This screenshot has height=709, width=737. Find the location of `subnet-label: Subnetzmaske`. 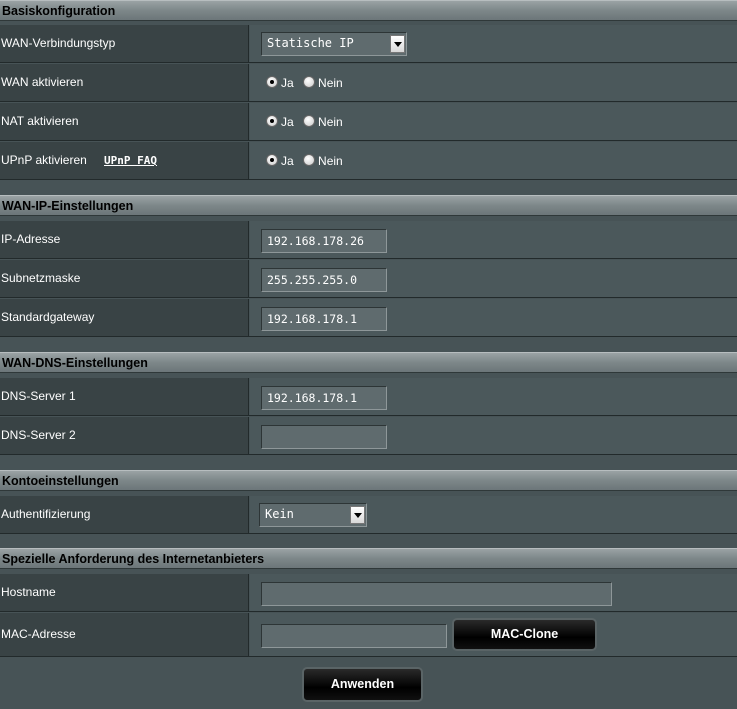

subnet-label: Subnetzmaske is located at coordinates (124, 278).